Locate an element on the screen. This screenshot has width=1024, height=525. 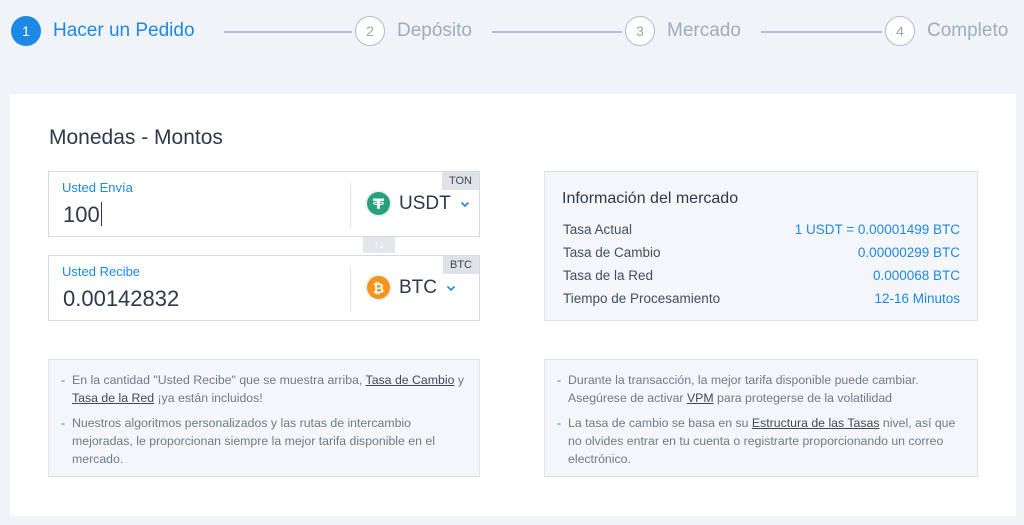
vpn-link: VPM is located at coordinates (700, 398).